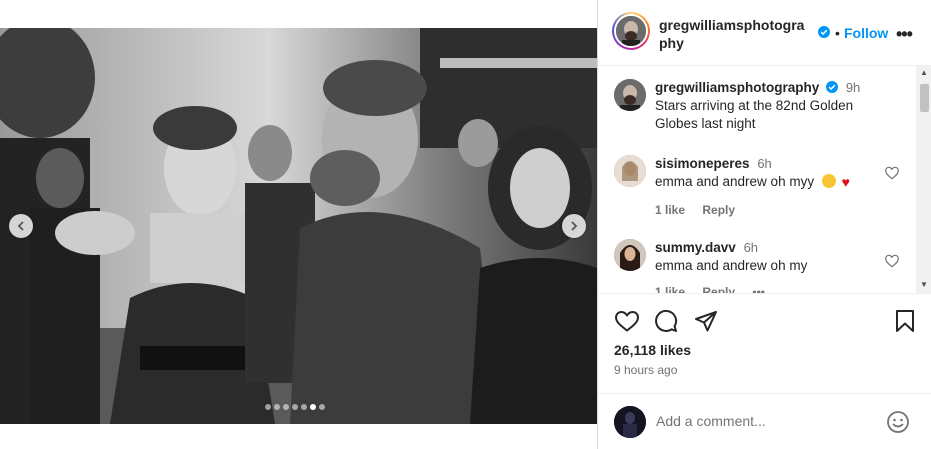  I want to click on next-slide-button, so click(574, 226).